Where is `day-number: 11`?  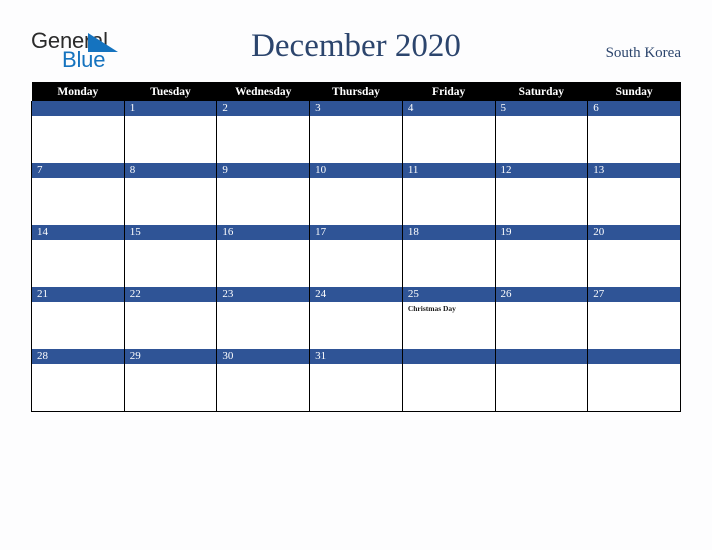 day-number: 11 is located at coordinates (448, 170).